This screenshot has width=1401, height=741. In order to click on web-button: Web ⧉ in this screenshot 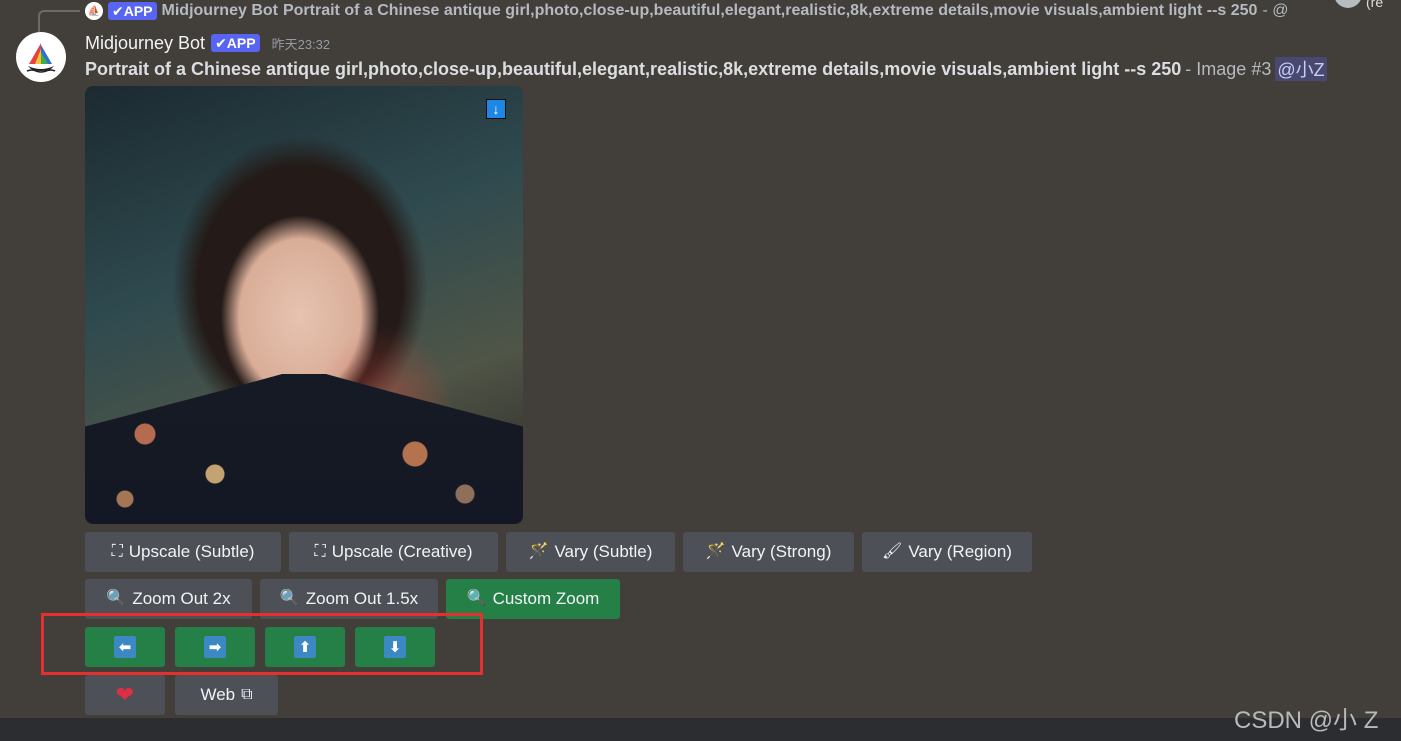, I will do `click(226, 695)`.